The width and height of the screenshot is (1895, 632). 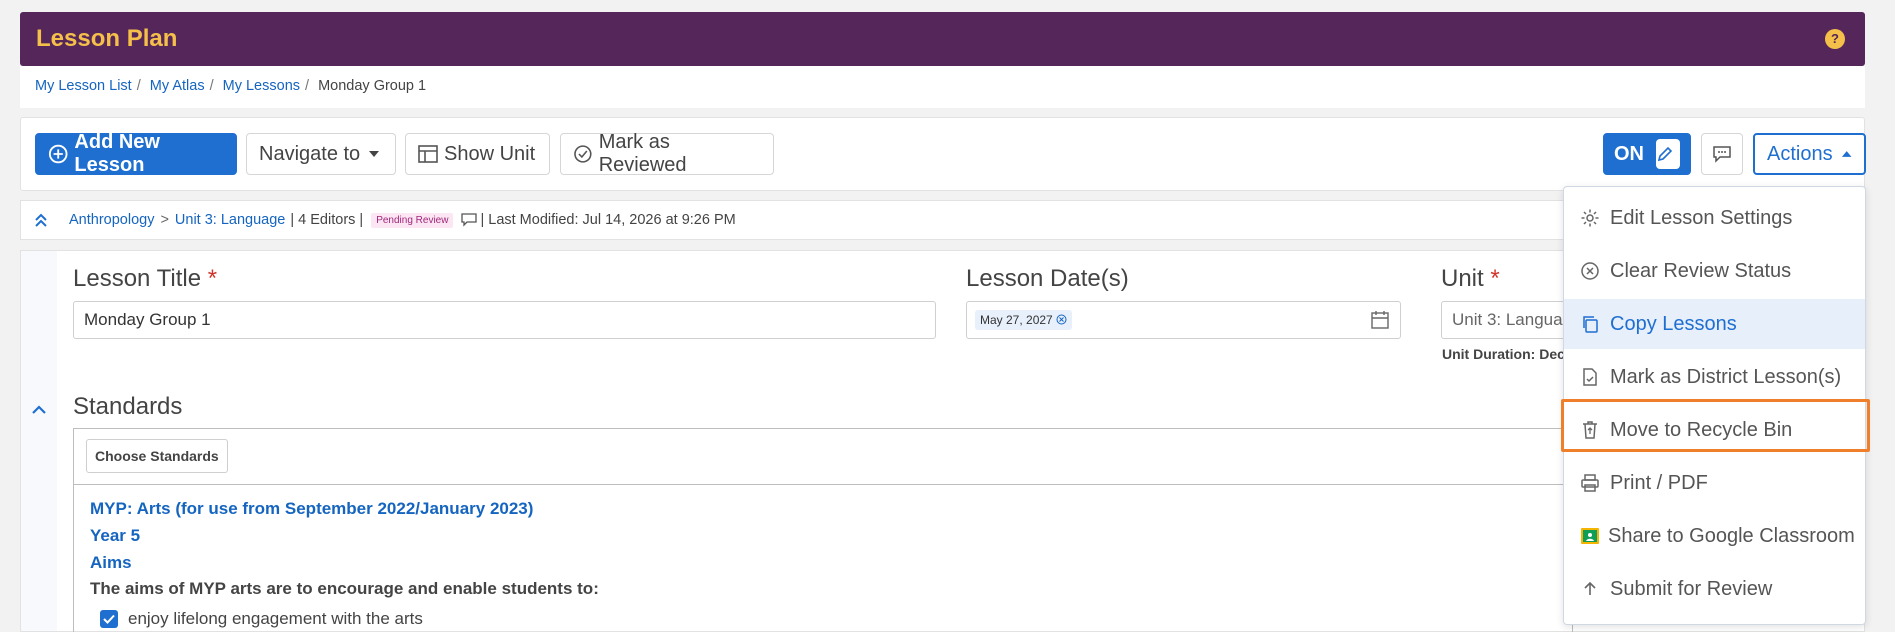 What do you see at coordinates (1590, 430) in the screenshot?
I see `recycle-bin-icon` at bounding box center [1590, 430].